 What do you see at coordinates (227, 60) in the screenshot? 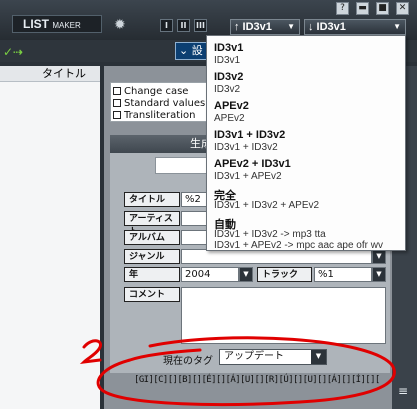
I see `dropdown-item-sub: ID3v1` at bounding box center [227, 60].